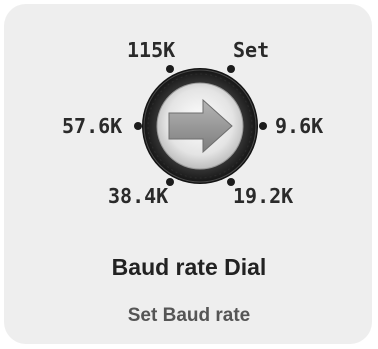 The height and width of the screenshot is (349, 378). Describe the element at coordinates (263, 126) in the screenshot. I see `tick-9-6k` at that location.